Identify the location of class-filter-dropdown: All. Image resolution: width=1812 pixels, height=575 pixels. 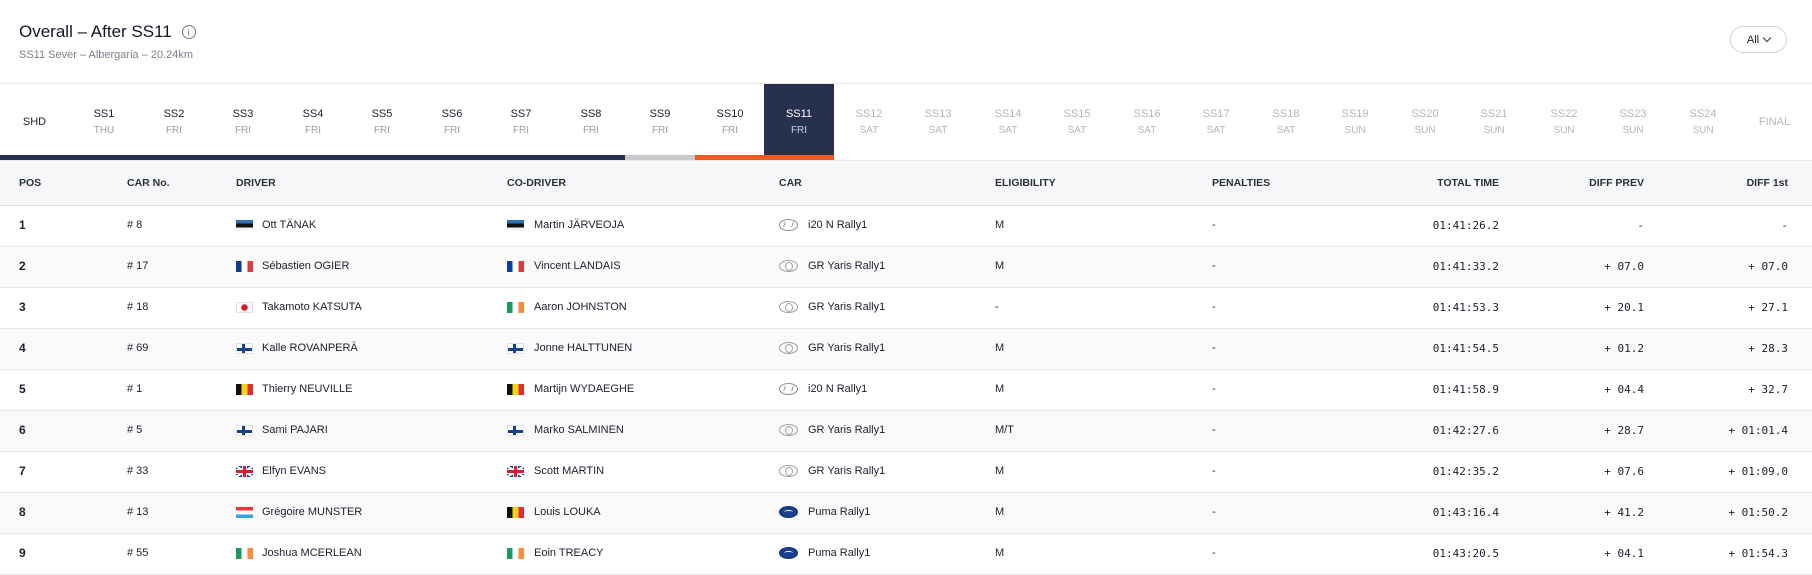
(1758, 39).